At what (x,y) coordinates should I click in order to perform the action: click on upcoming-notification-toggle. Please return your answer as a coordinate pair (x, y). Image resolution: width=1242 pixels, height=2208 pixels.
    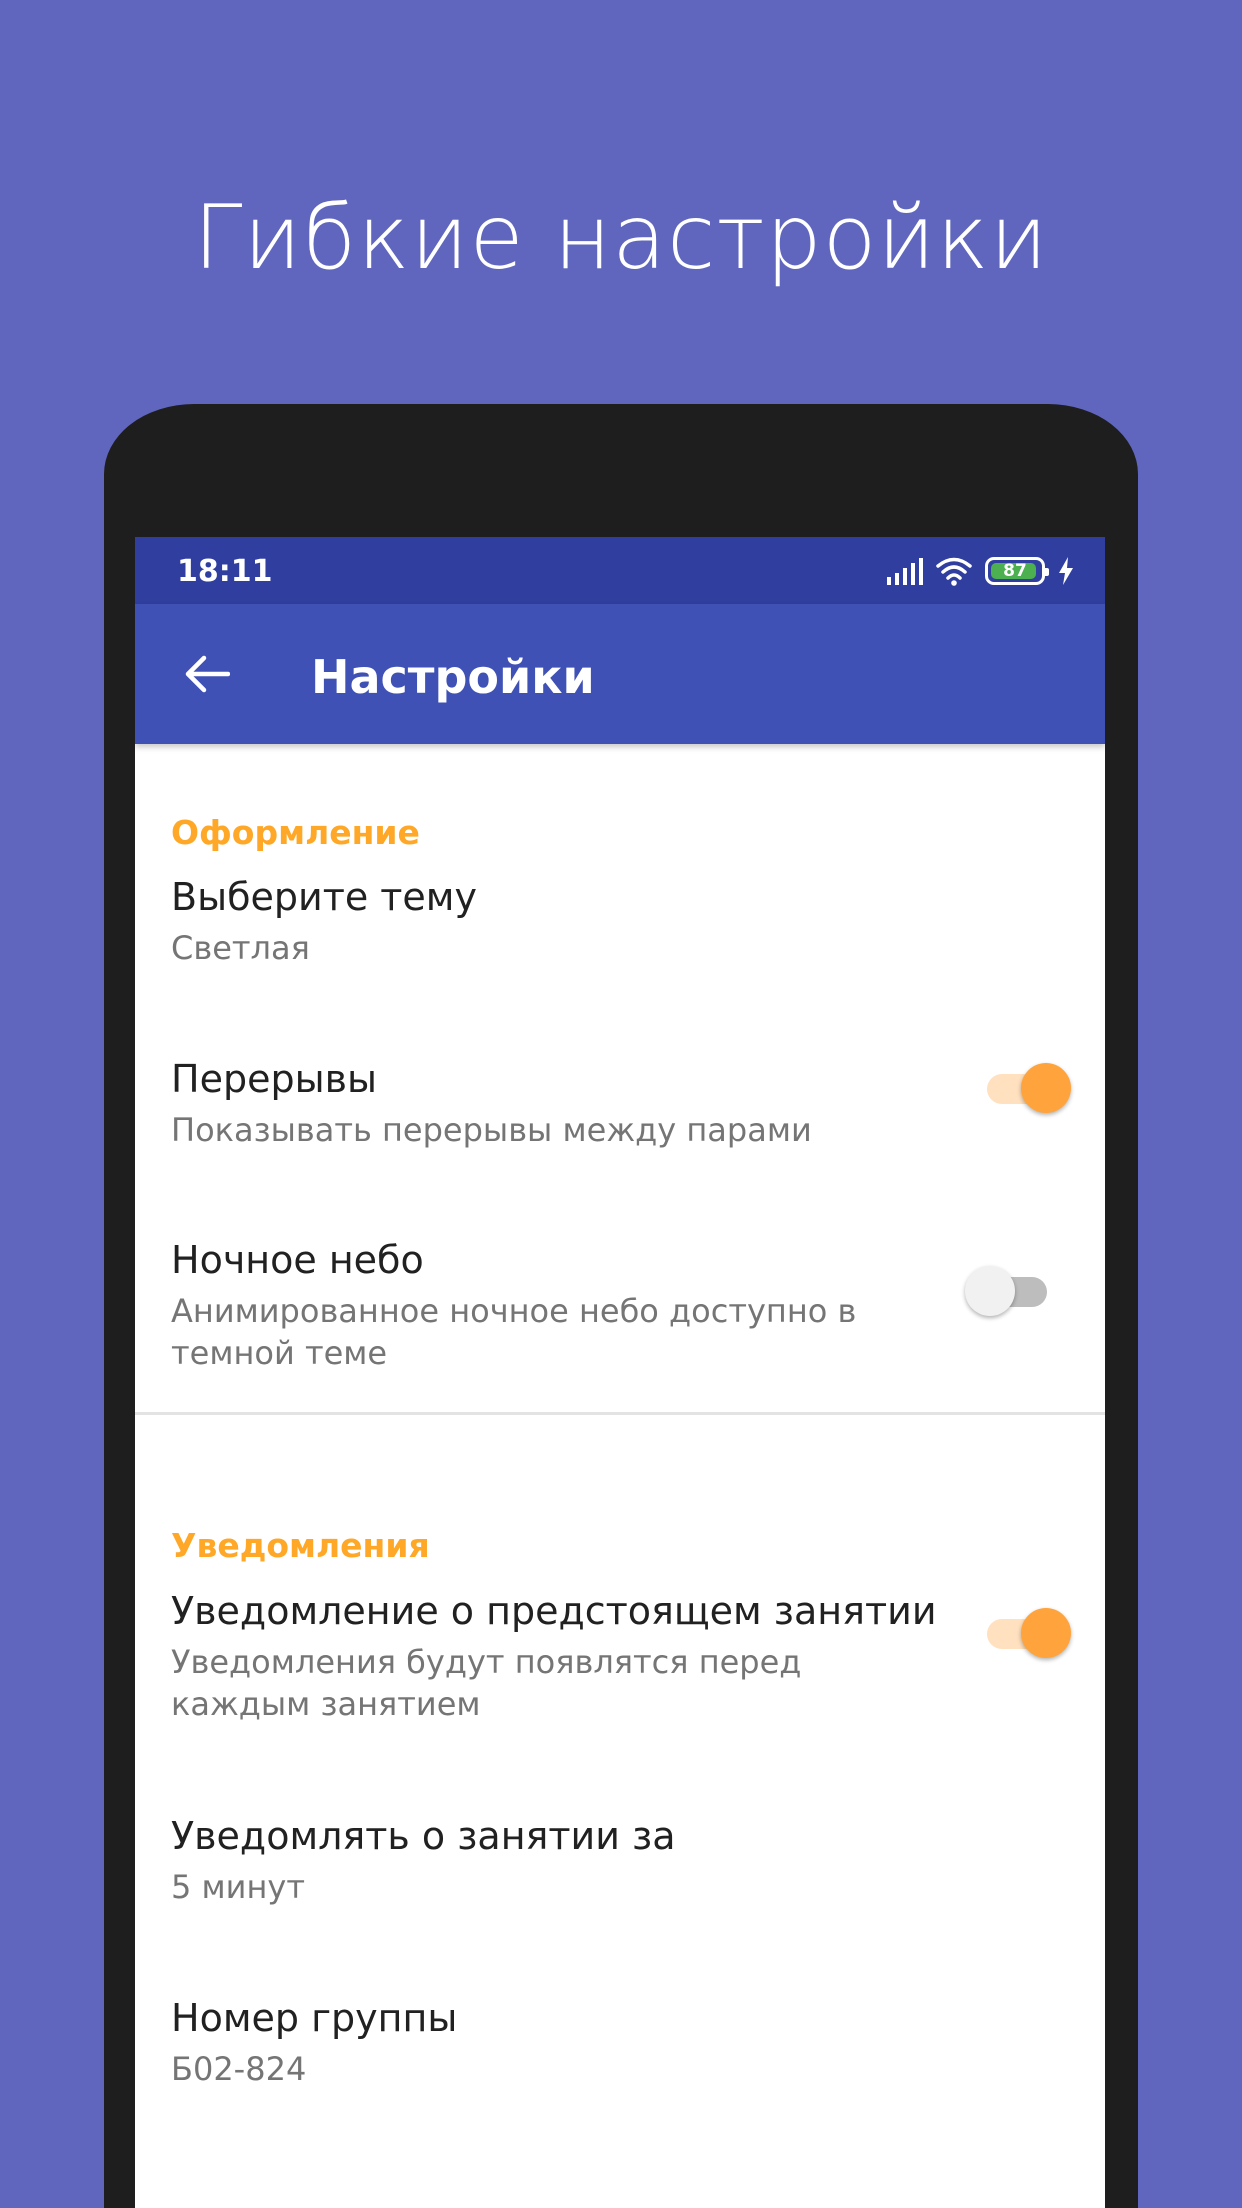
    Looking at the image, I should click on (1027, 1632).